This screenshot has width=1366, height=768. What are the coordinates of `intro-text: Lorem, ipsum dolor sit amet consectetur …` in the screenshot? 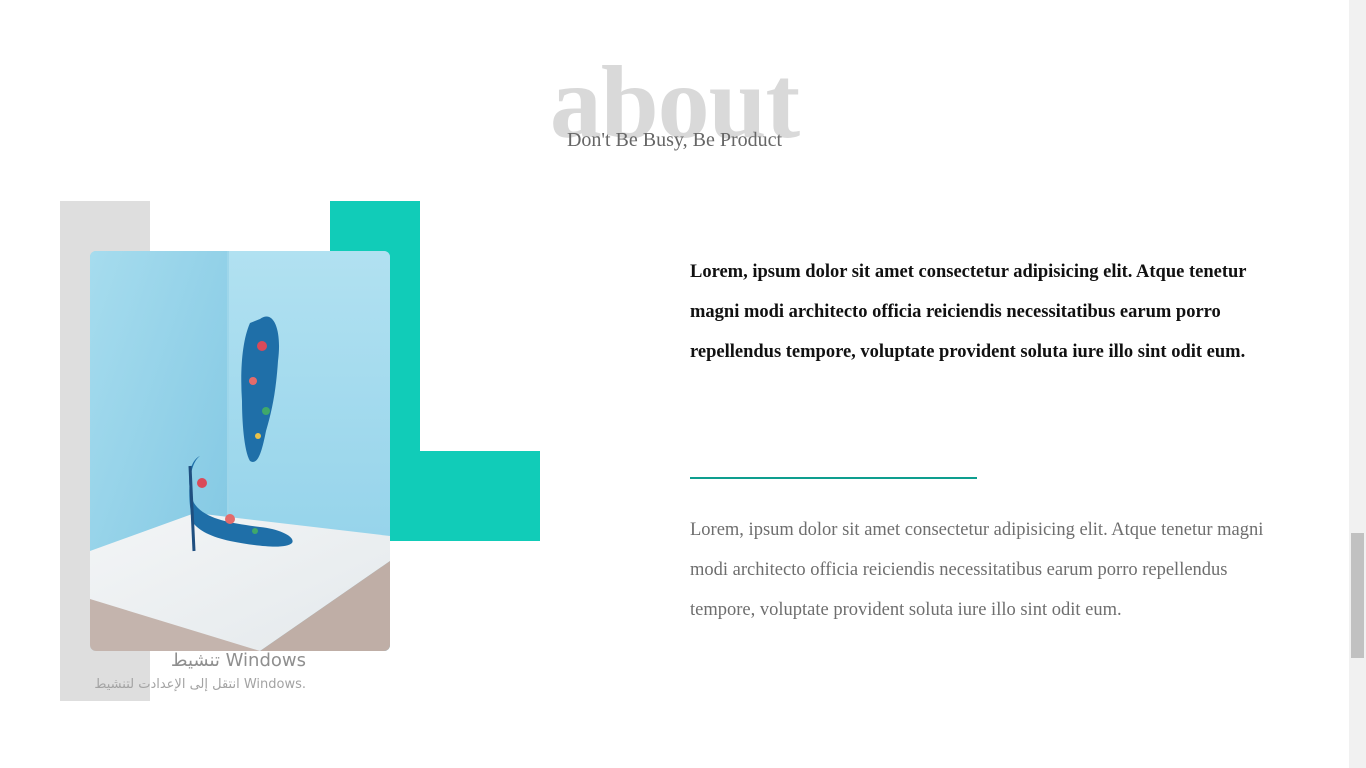 It's located at (968, 312).